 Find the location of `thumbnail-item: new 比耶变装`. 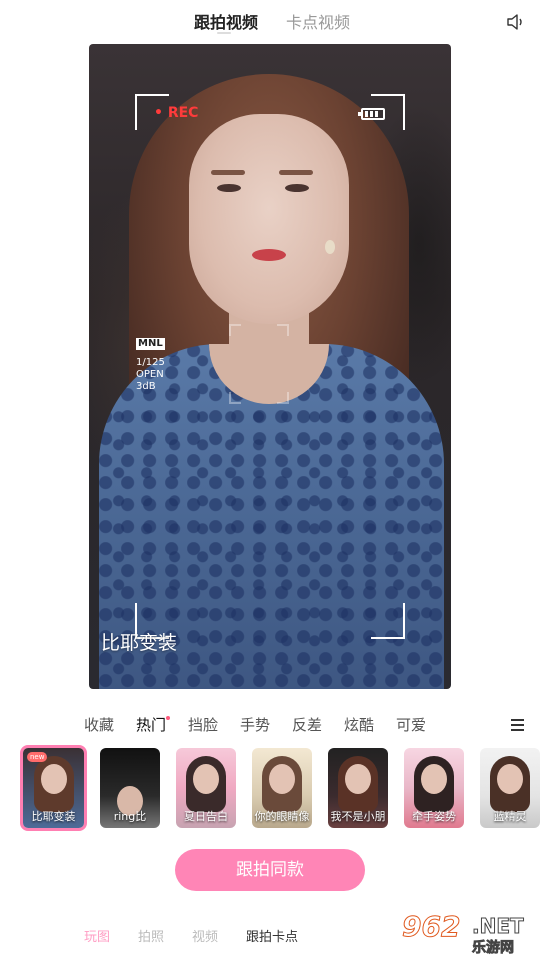

thumbnail-item: new 比耶变装 is located at coordinates (53, 788).